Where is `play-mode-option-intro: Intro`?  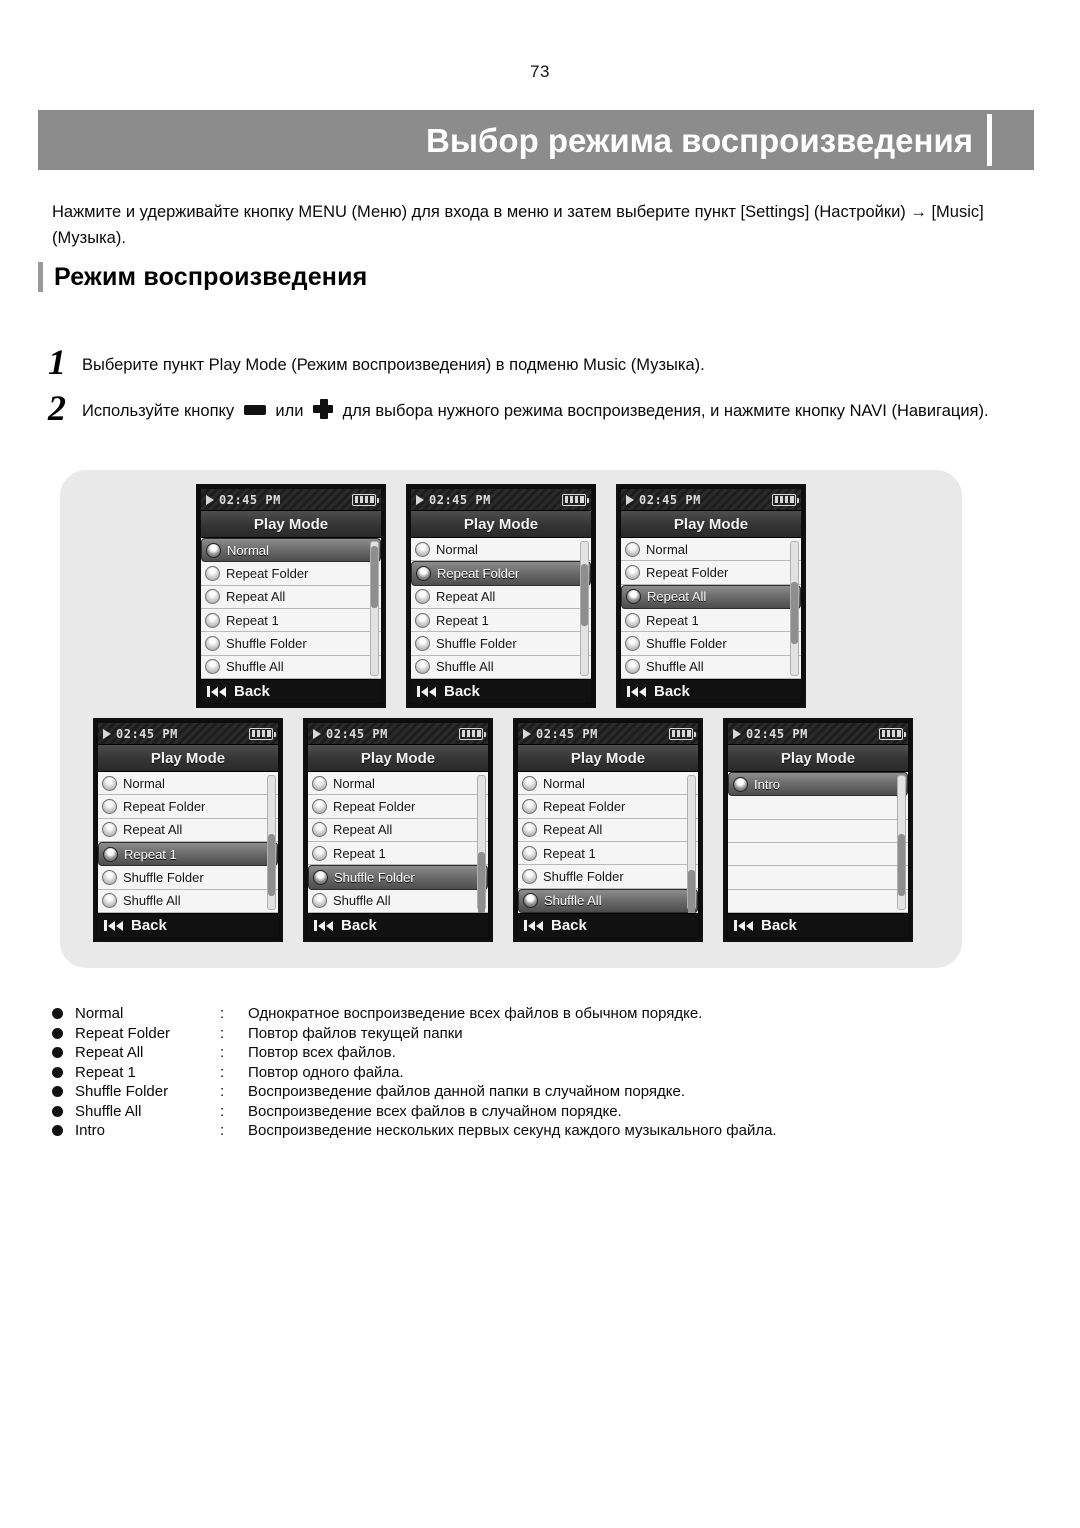 play-mode-option-intro: Intro is located at coordinates (818, 784).